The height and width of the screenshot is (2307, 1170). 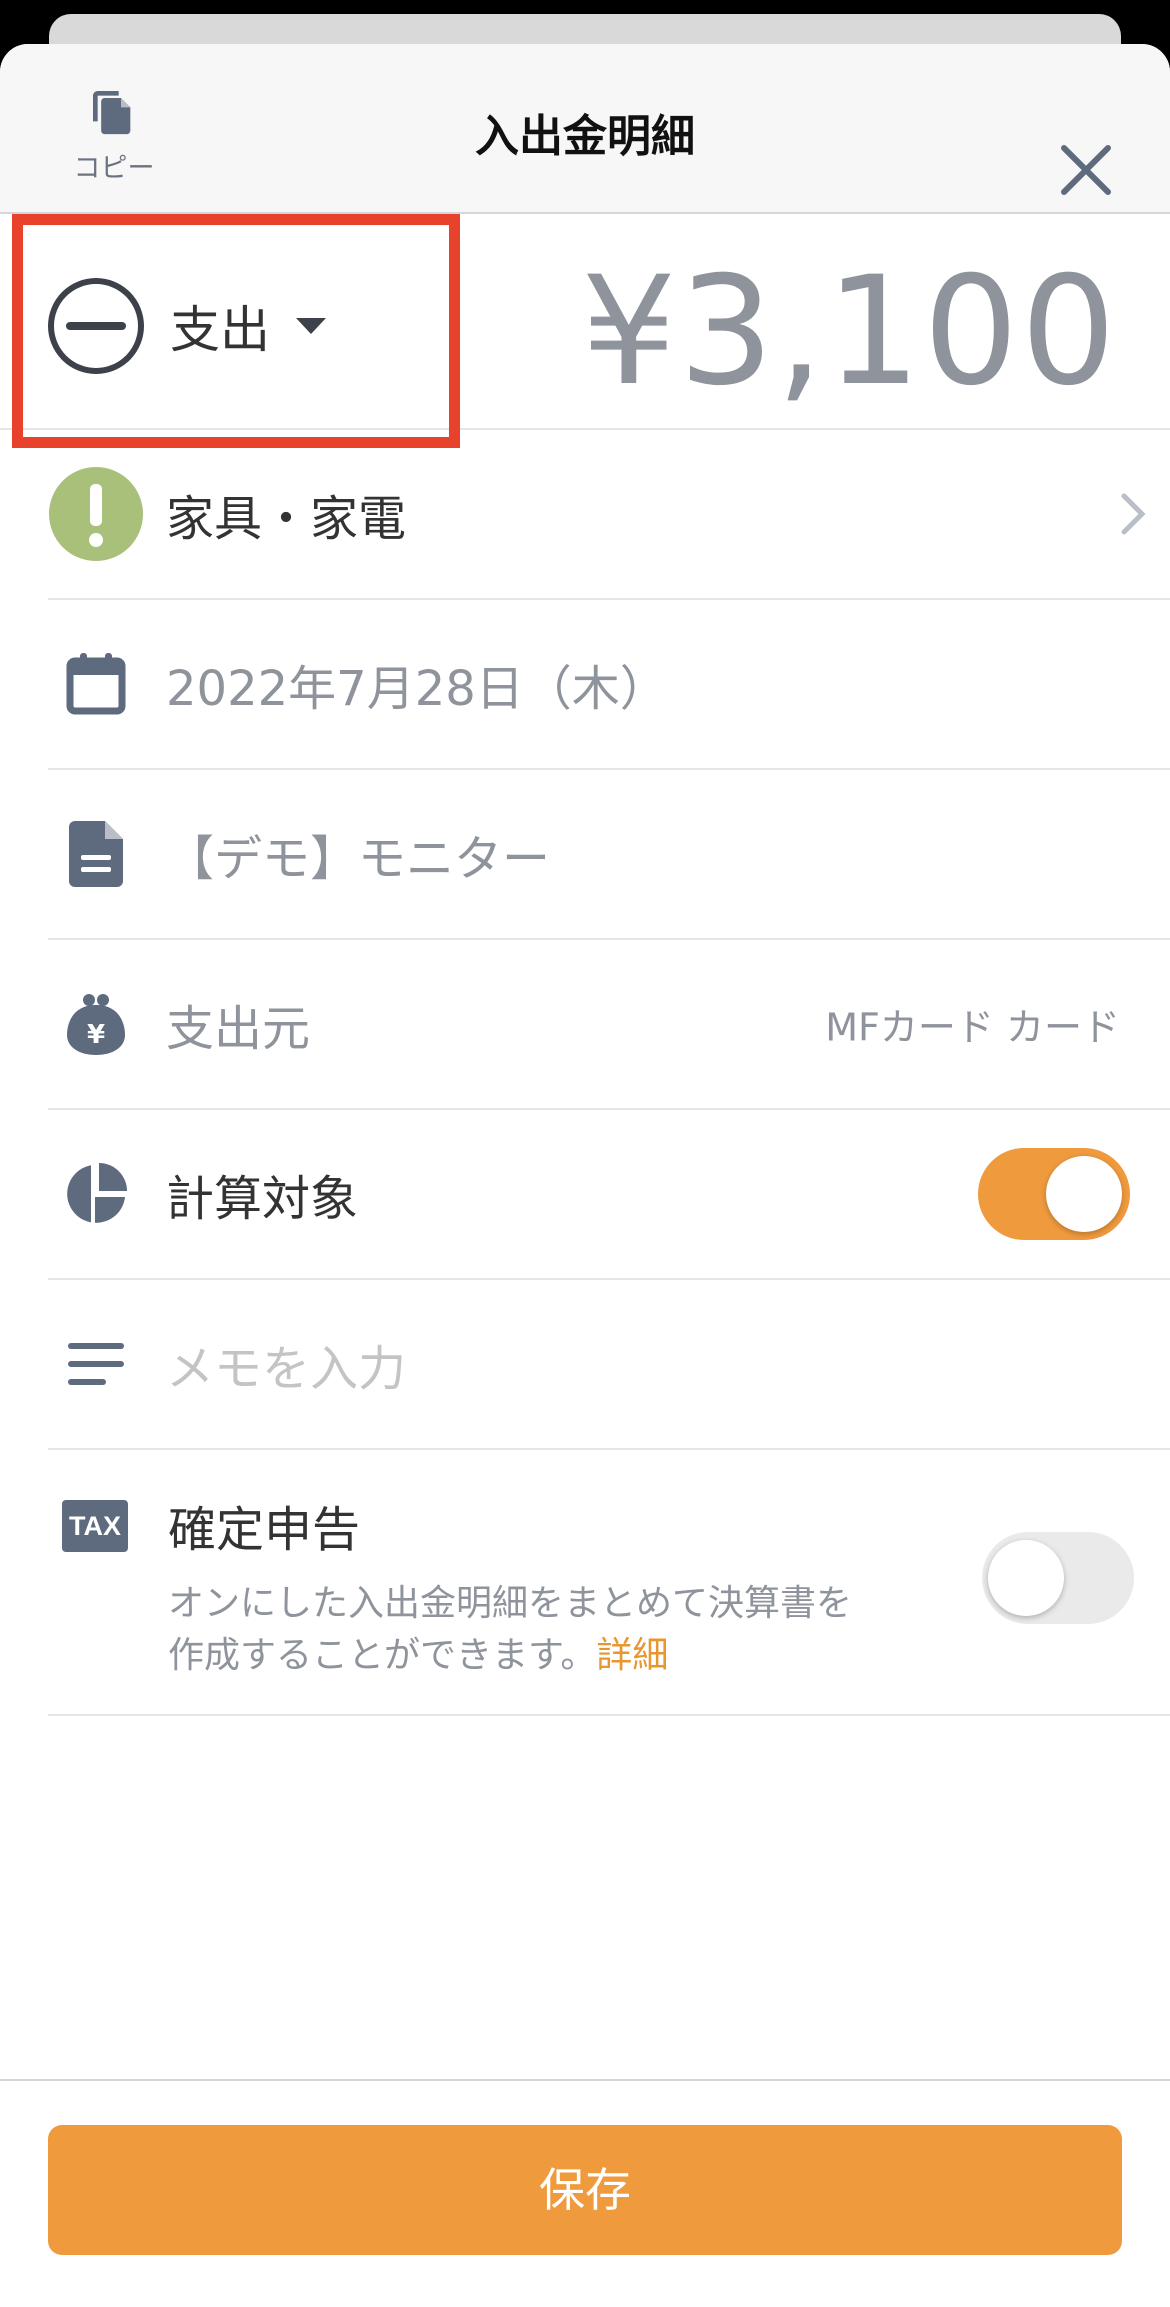 I want to click on source-value: MFカード カード, so click(x=972, y=1027).